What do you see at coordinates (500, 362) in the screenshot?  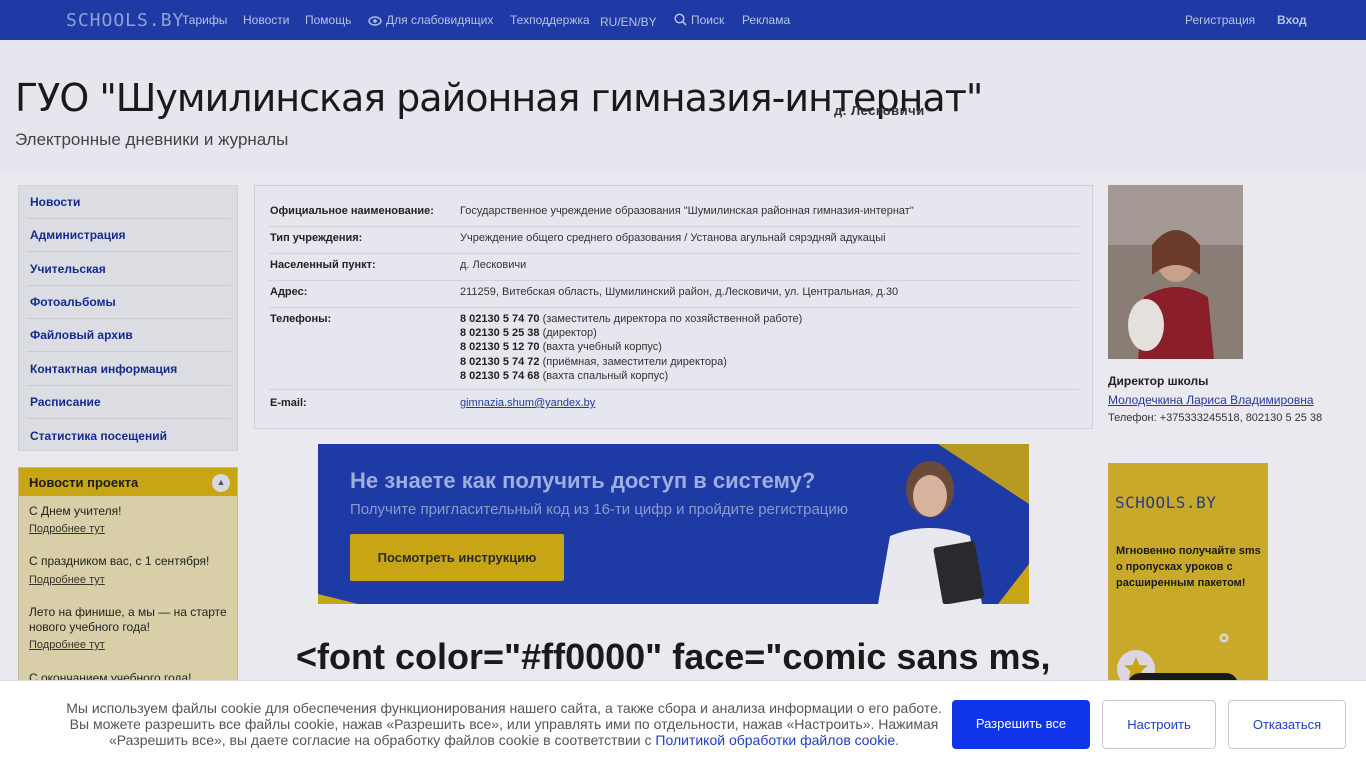 I see `phone-number: 8 02130 5 74 72` at bounding box center [500, 362].